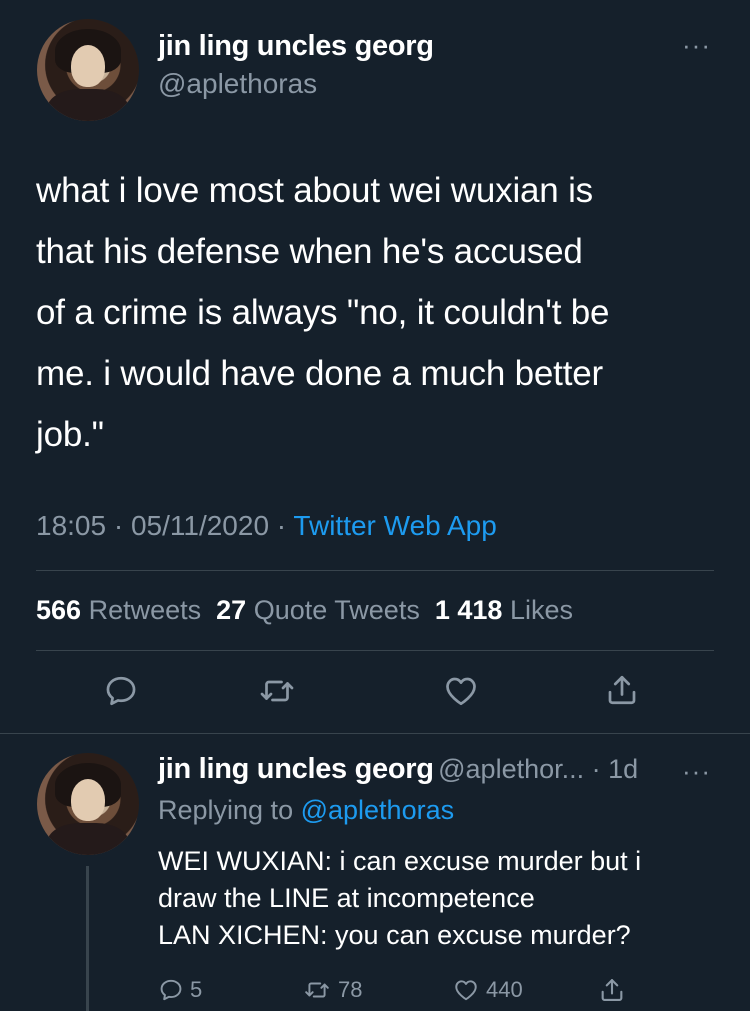 The image size is (750, 1011). Describe the element at coordinates (350, 989) in the screenshot. I see `retweet-count: 78` at that location.